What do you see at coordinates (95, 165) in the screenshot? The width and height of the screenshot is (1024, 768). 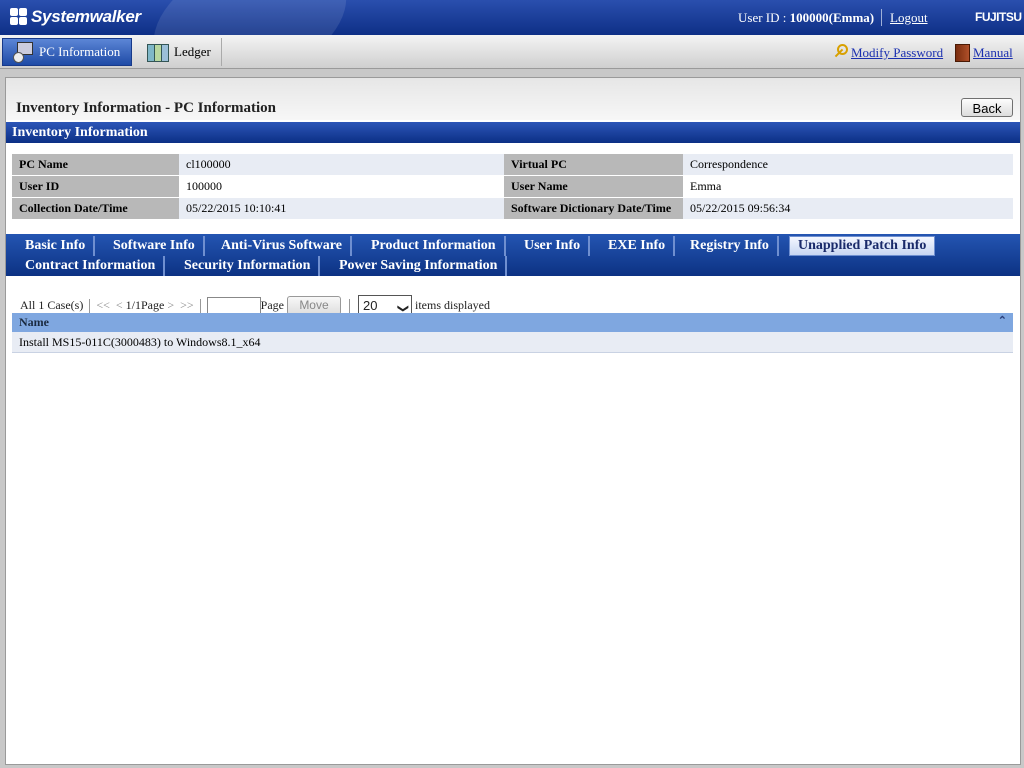 I see `info-label: PC Name` at bounding box center [95, 165].